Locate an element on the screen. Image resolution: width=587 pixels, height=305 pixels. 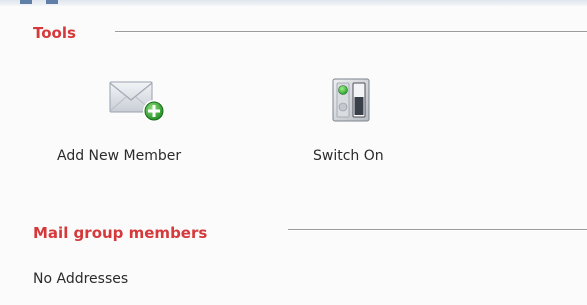
switch-icon is located at coordinates (352, 103).